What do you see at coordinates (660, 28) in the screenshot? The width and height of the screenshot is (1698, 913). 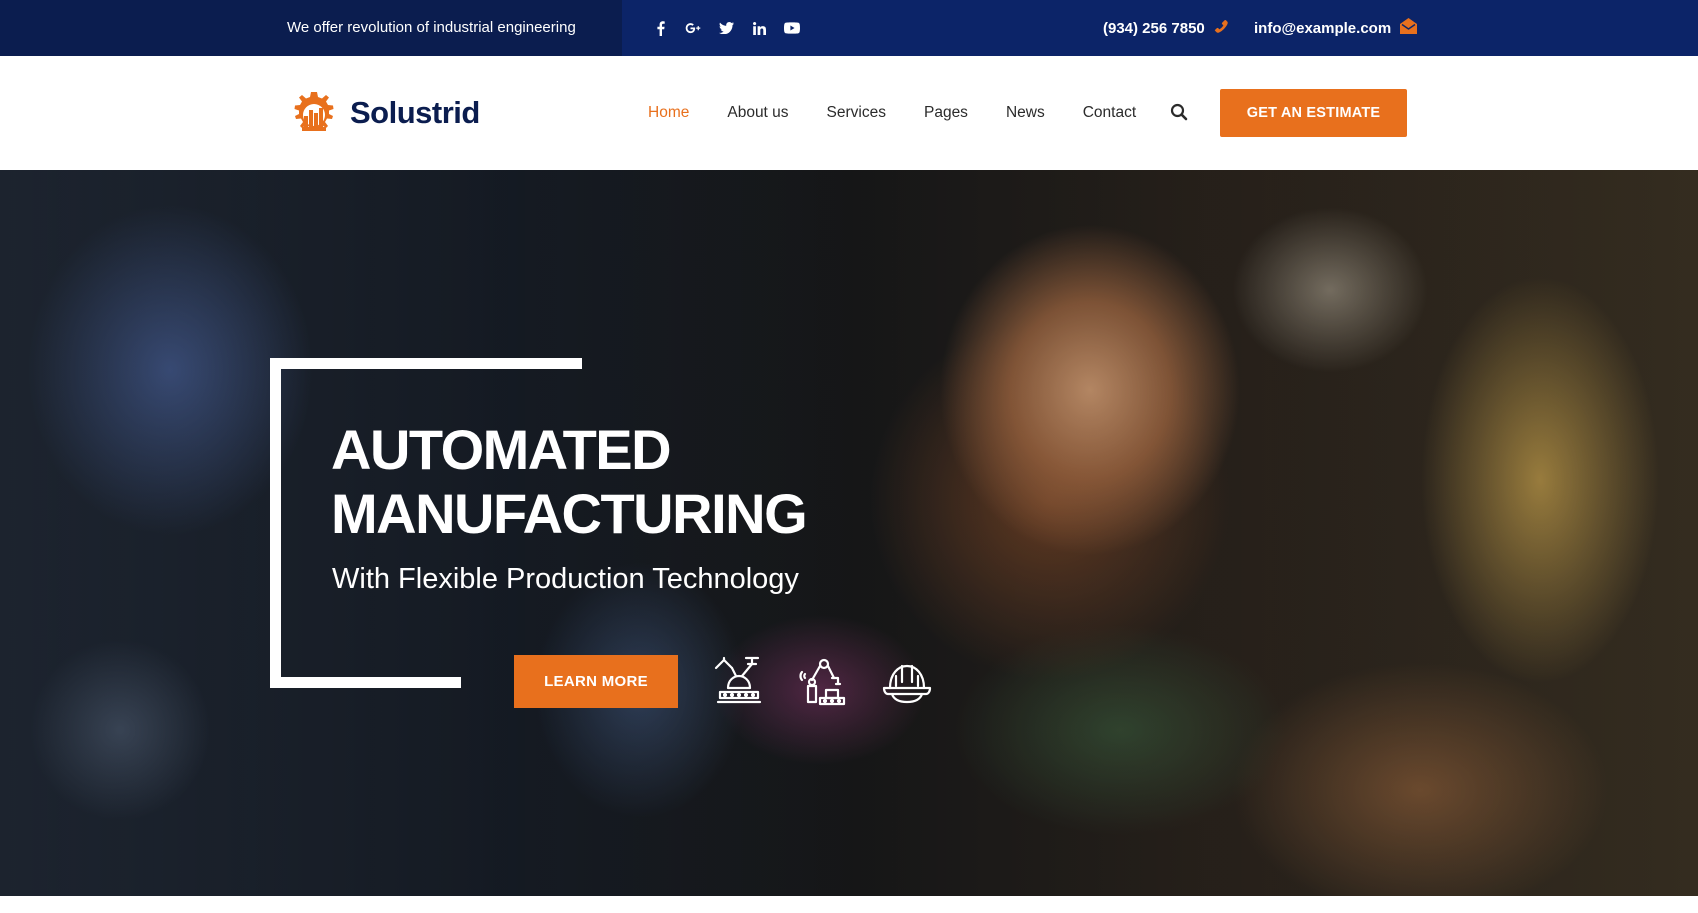 I see `facebook-icon` at bounding box center [660, 28].